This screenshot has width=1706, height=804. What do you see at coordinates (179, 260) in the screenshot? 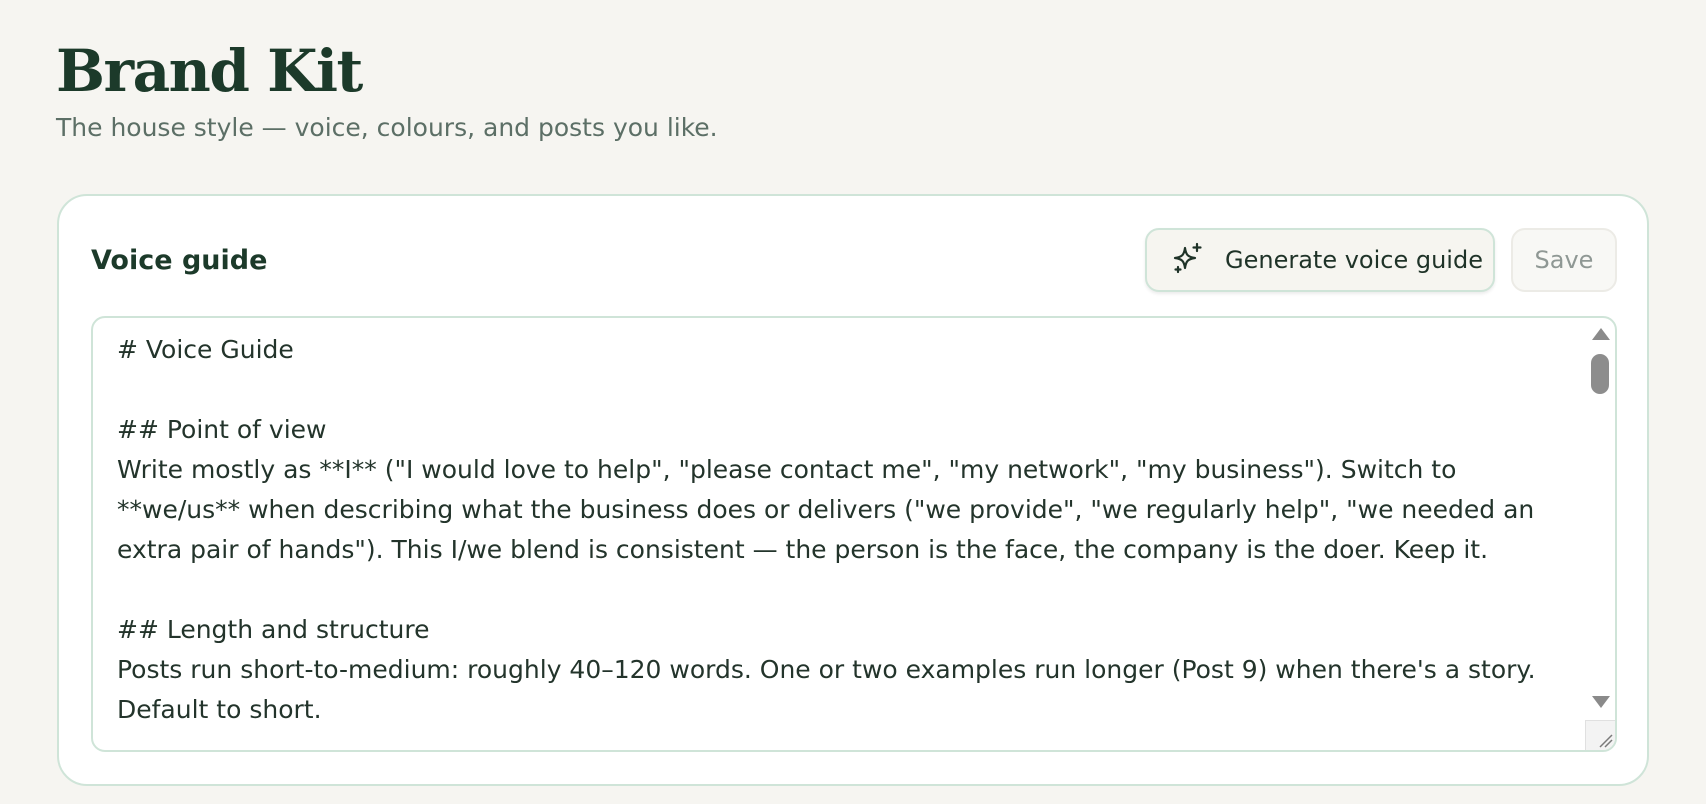
I see `voice-guide-title: Voice guide` at bounding box center [179, 260].